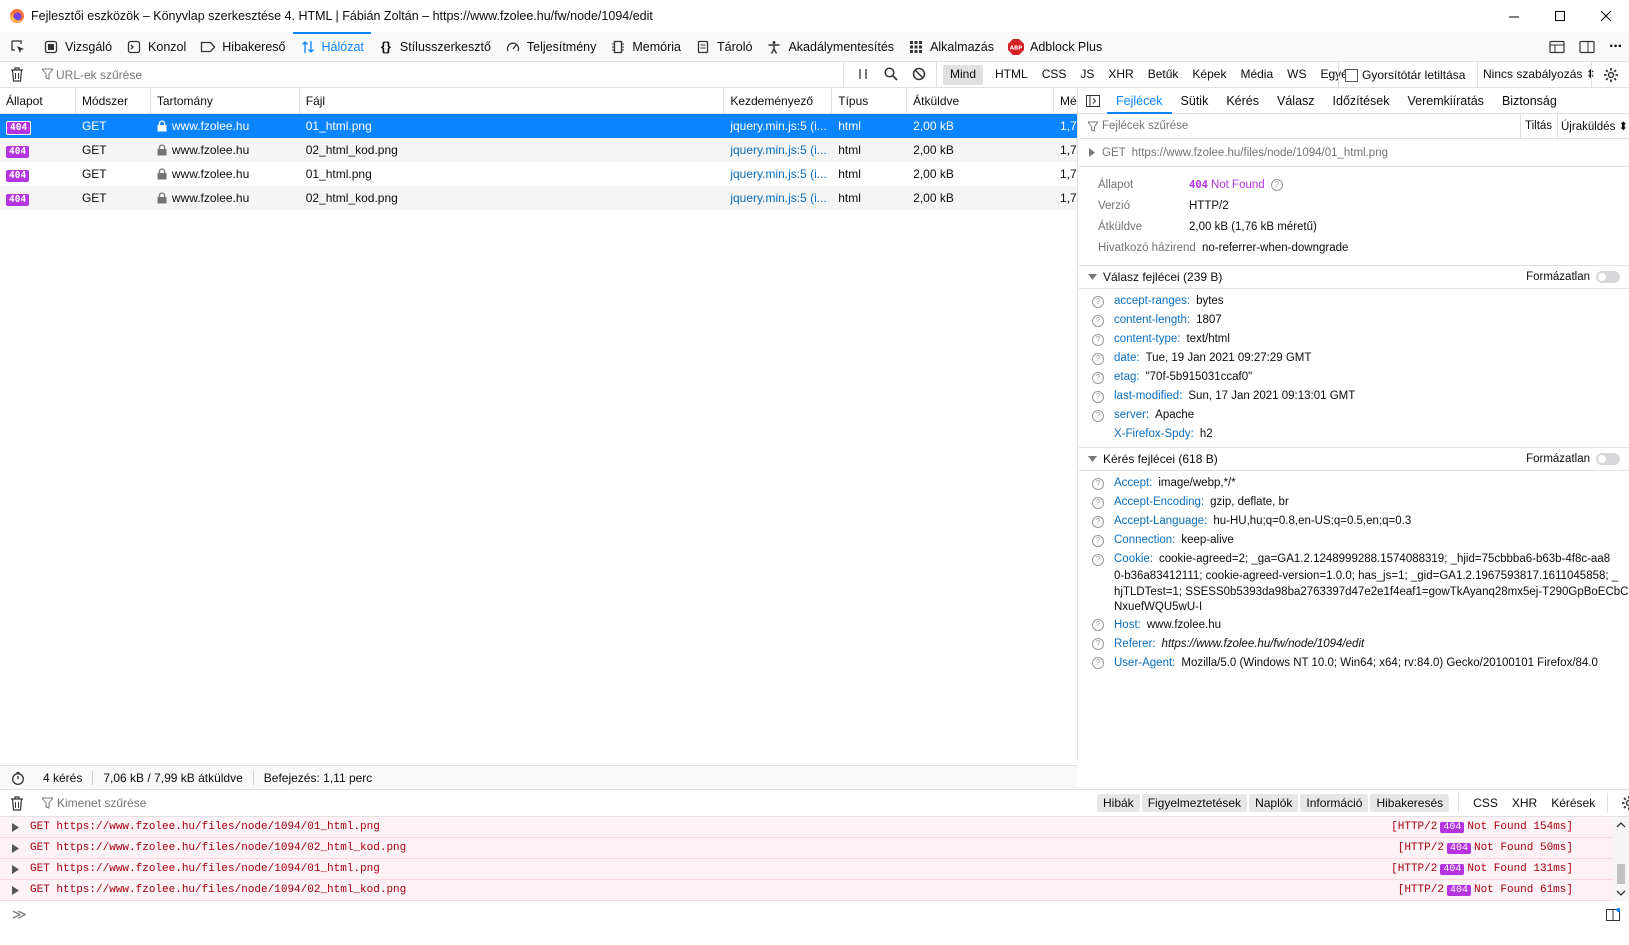 The width and height of the screenshot is (1629, 945). What do you see at coordinates (512, 101) in the screenshot?
I see `col-file: Fájl` at bounding box center [512, 101].